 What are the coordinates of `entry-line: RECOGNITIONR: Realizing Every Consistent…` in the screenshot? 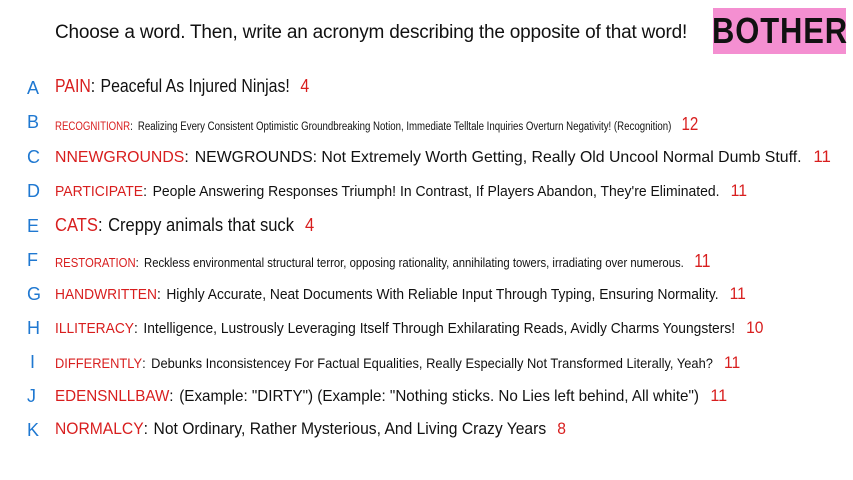 It's located at (376, 124).